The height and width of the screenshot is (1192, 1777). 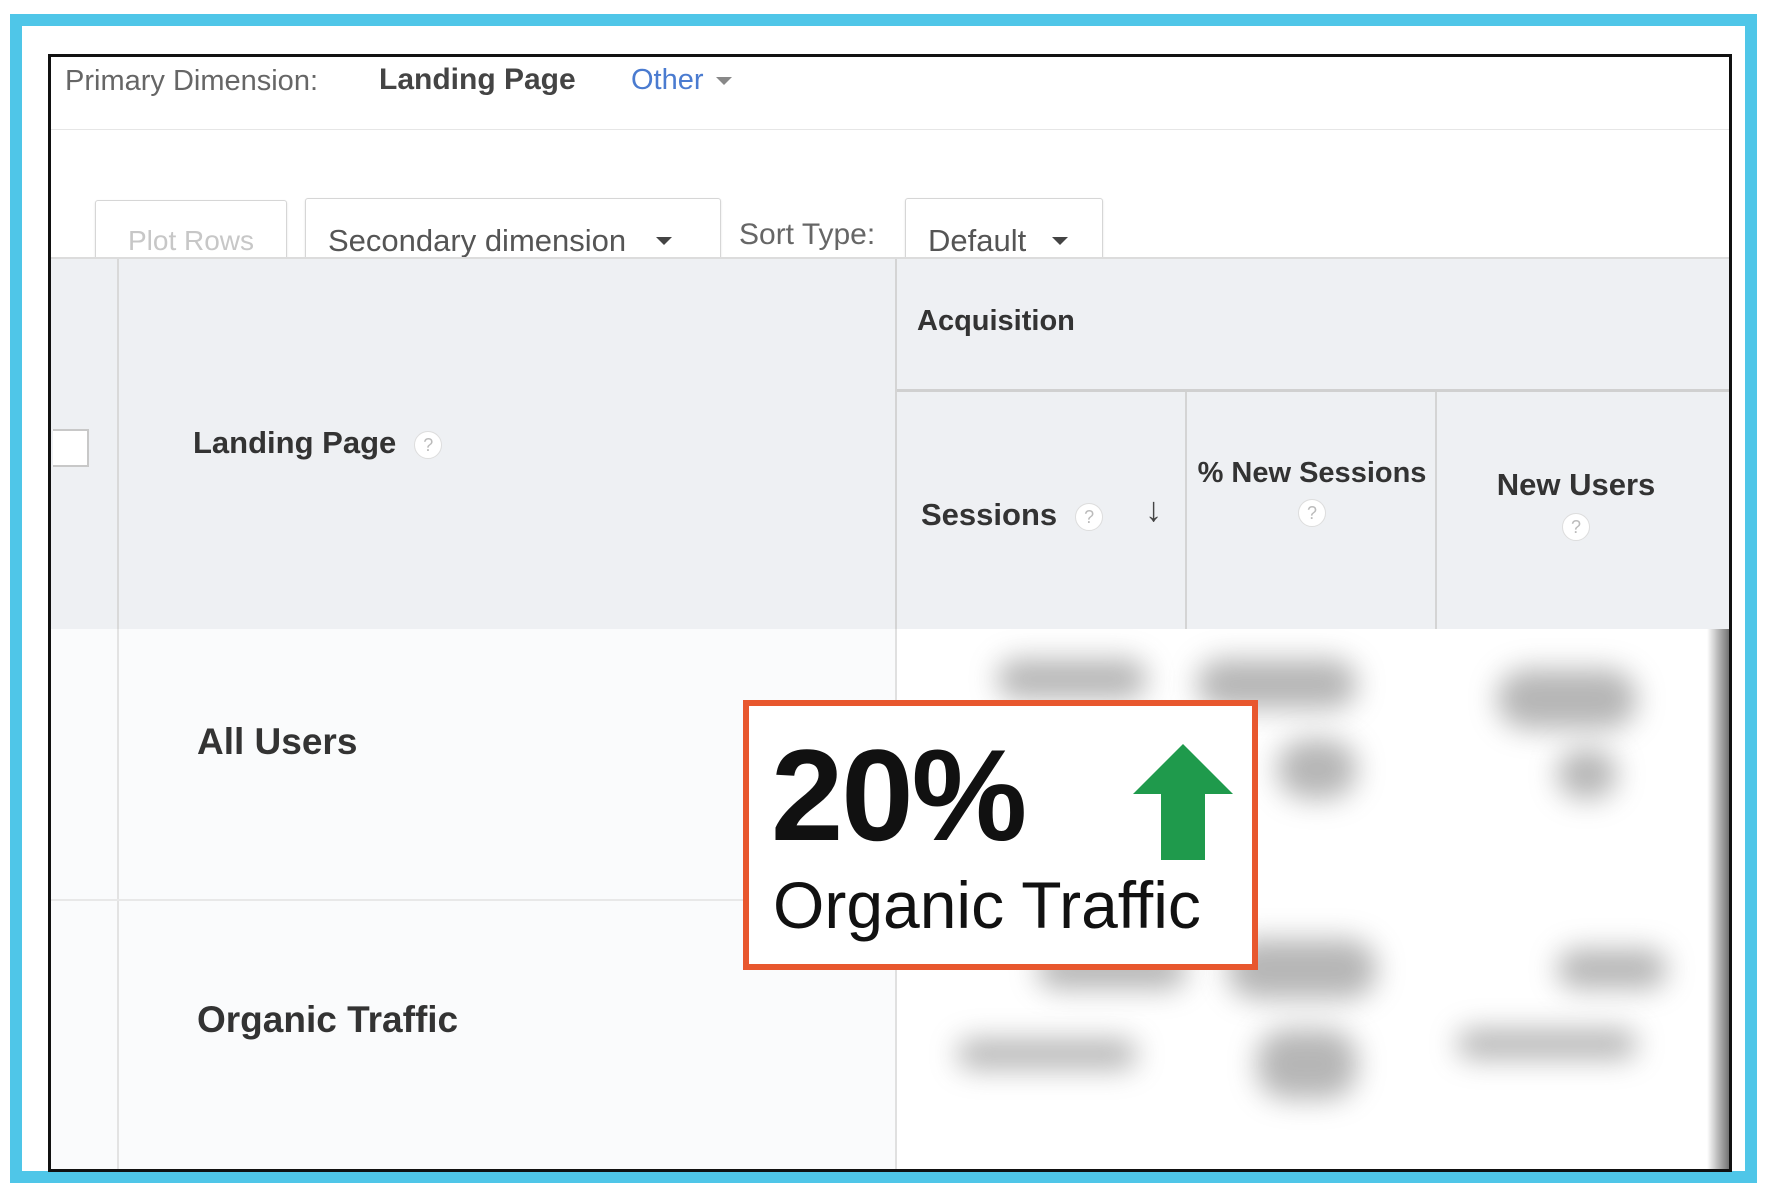 I want to click on primary-dimension-other-link: Other, so click(x=681, y=80).